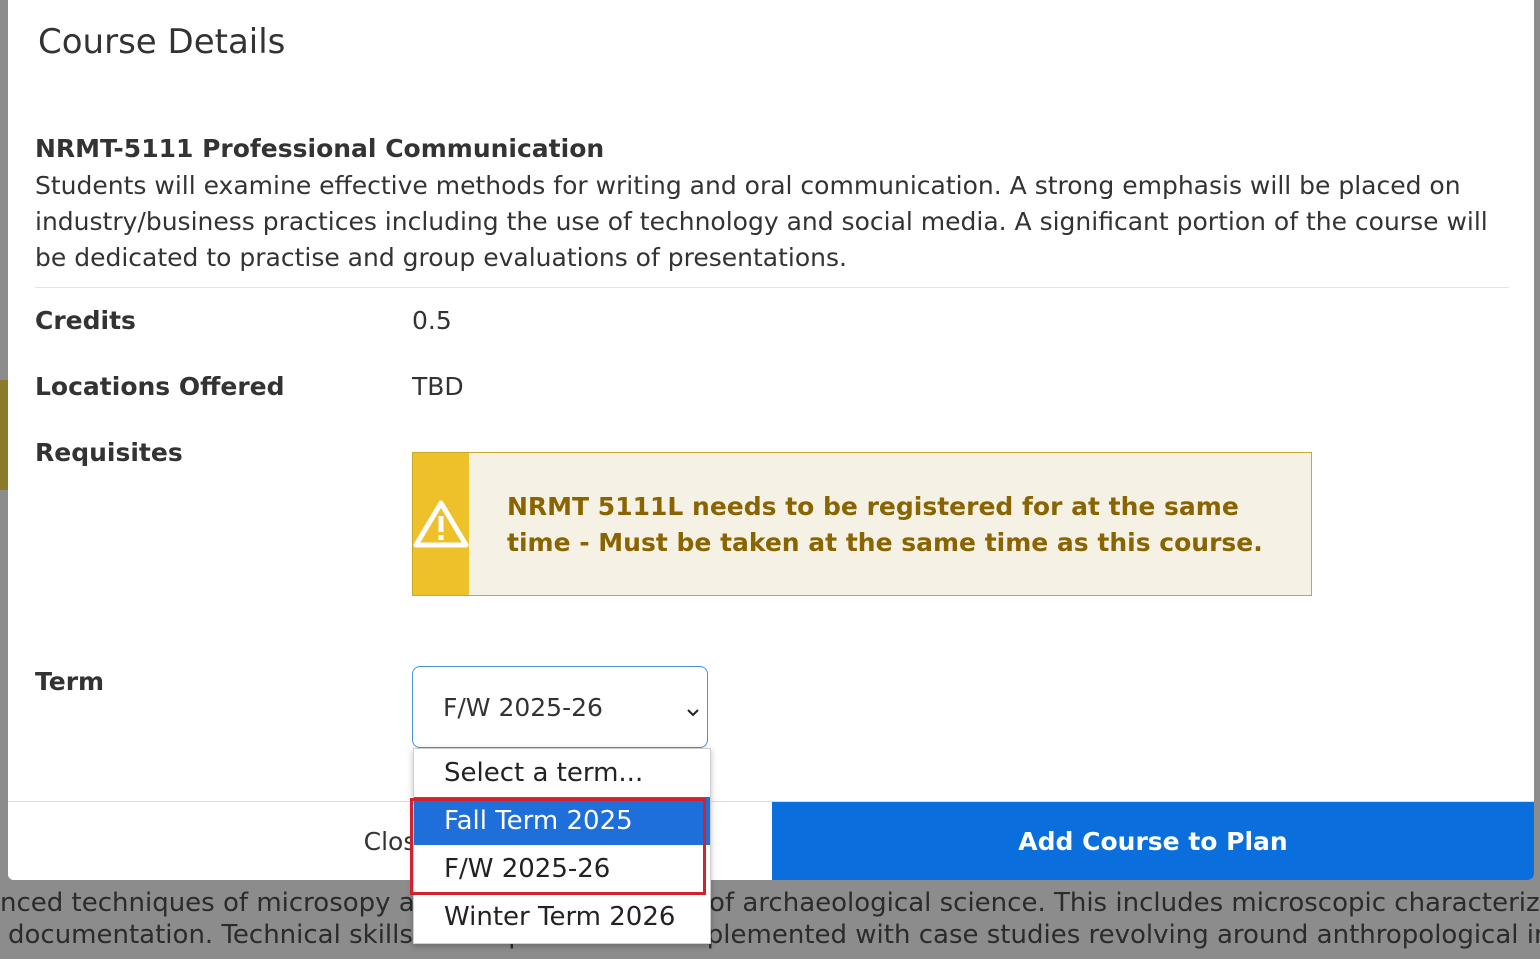  Describe the element at coordinates (693, 711) in the screenshot. I see `chevron-down-icon` at that location.